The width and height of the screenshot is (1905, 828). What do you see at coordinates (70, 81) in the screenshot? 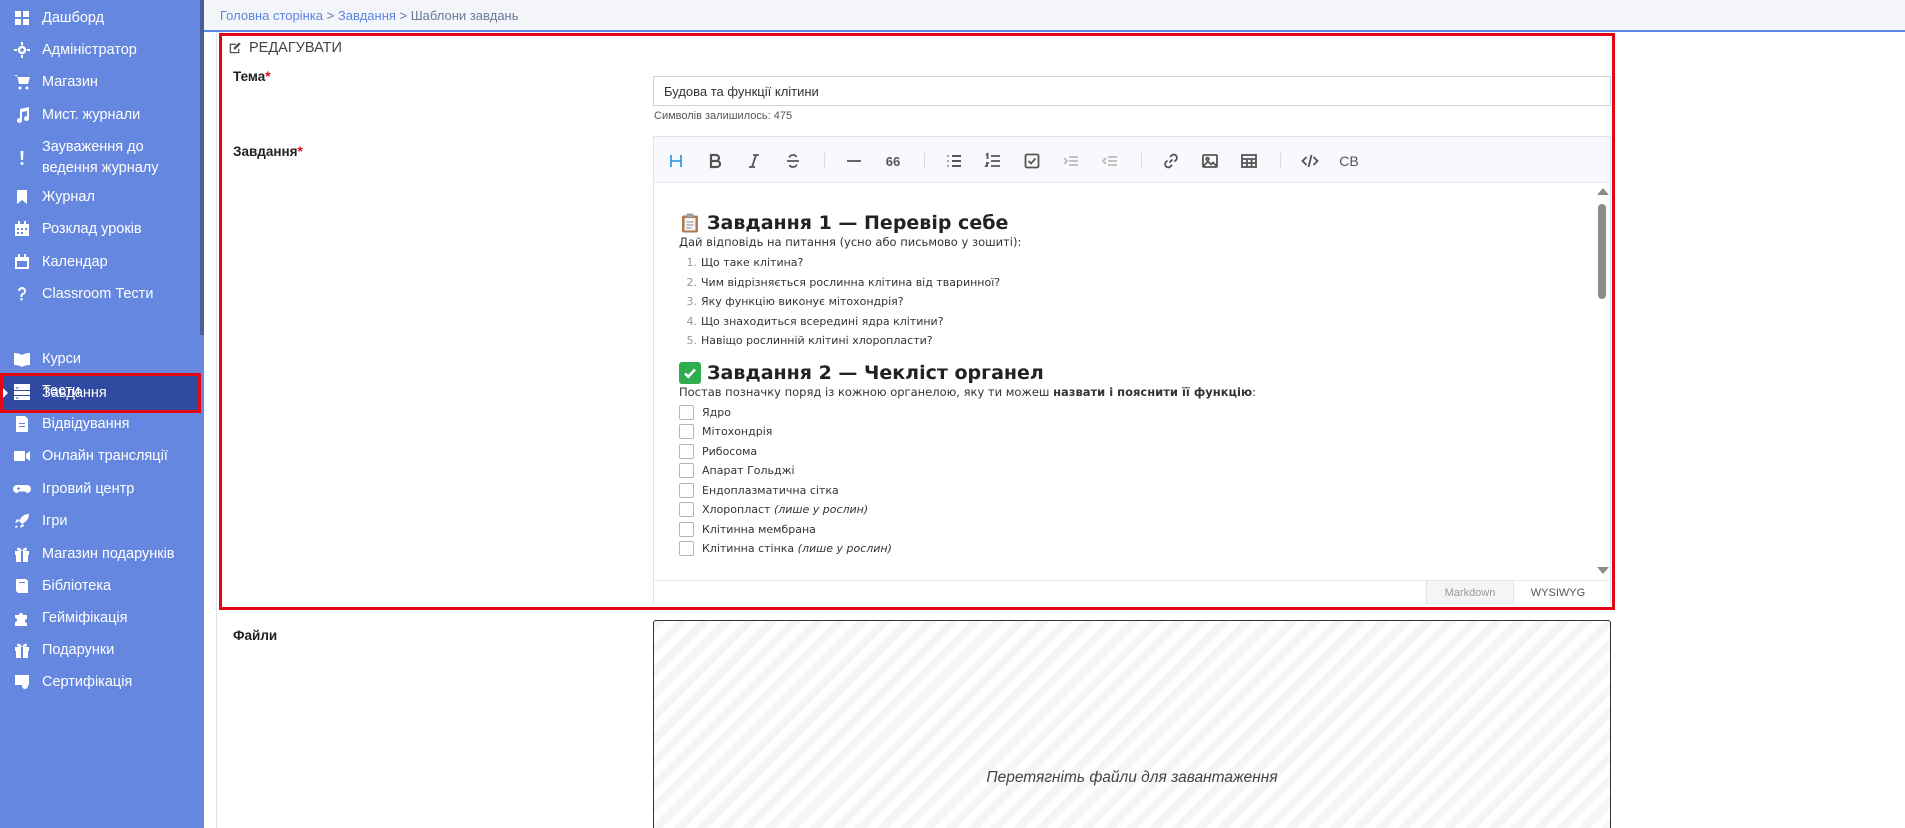
I see `sidebar-item-label: Магазин` at bounding box center [70, 81].